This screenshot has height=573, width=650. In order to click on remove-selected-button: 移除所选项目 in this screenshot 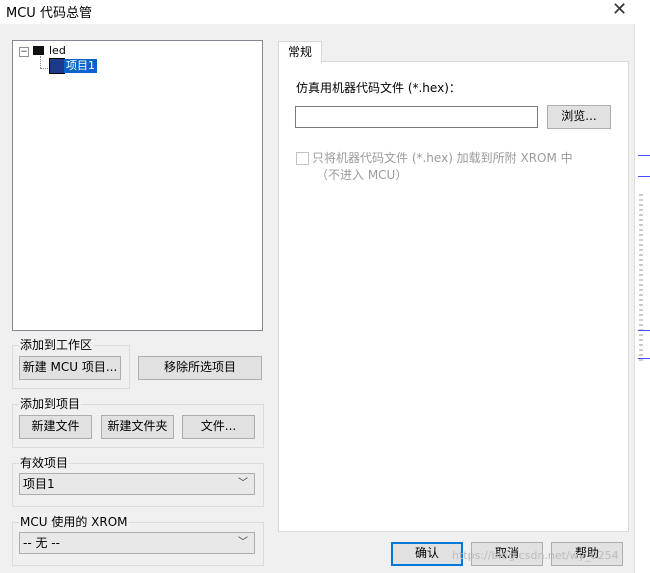, I will do `click(200, 368)`.